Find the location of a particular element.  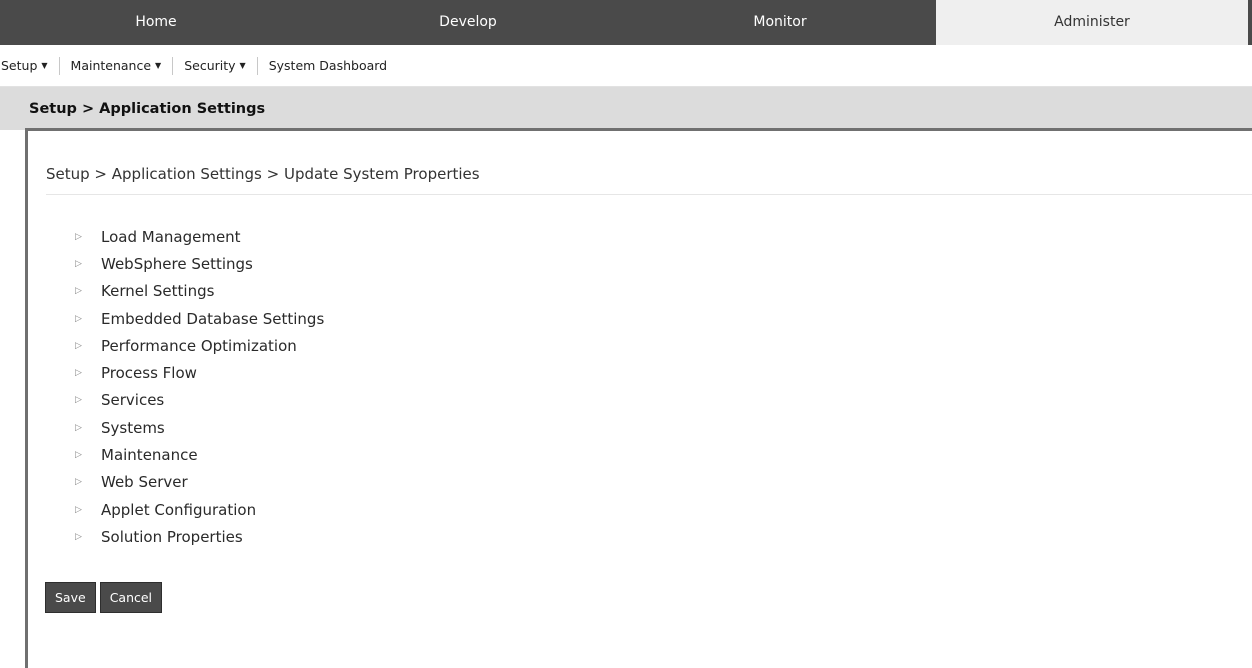

menu-system-dashboard: System Dashboard is located at coordinates (328, 66).